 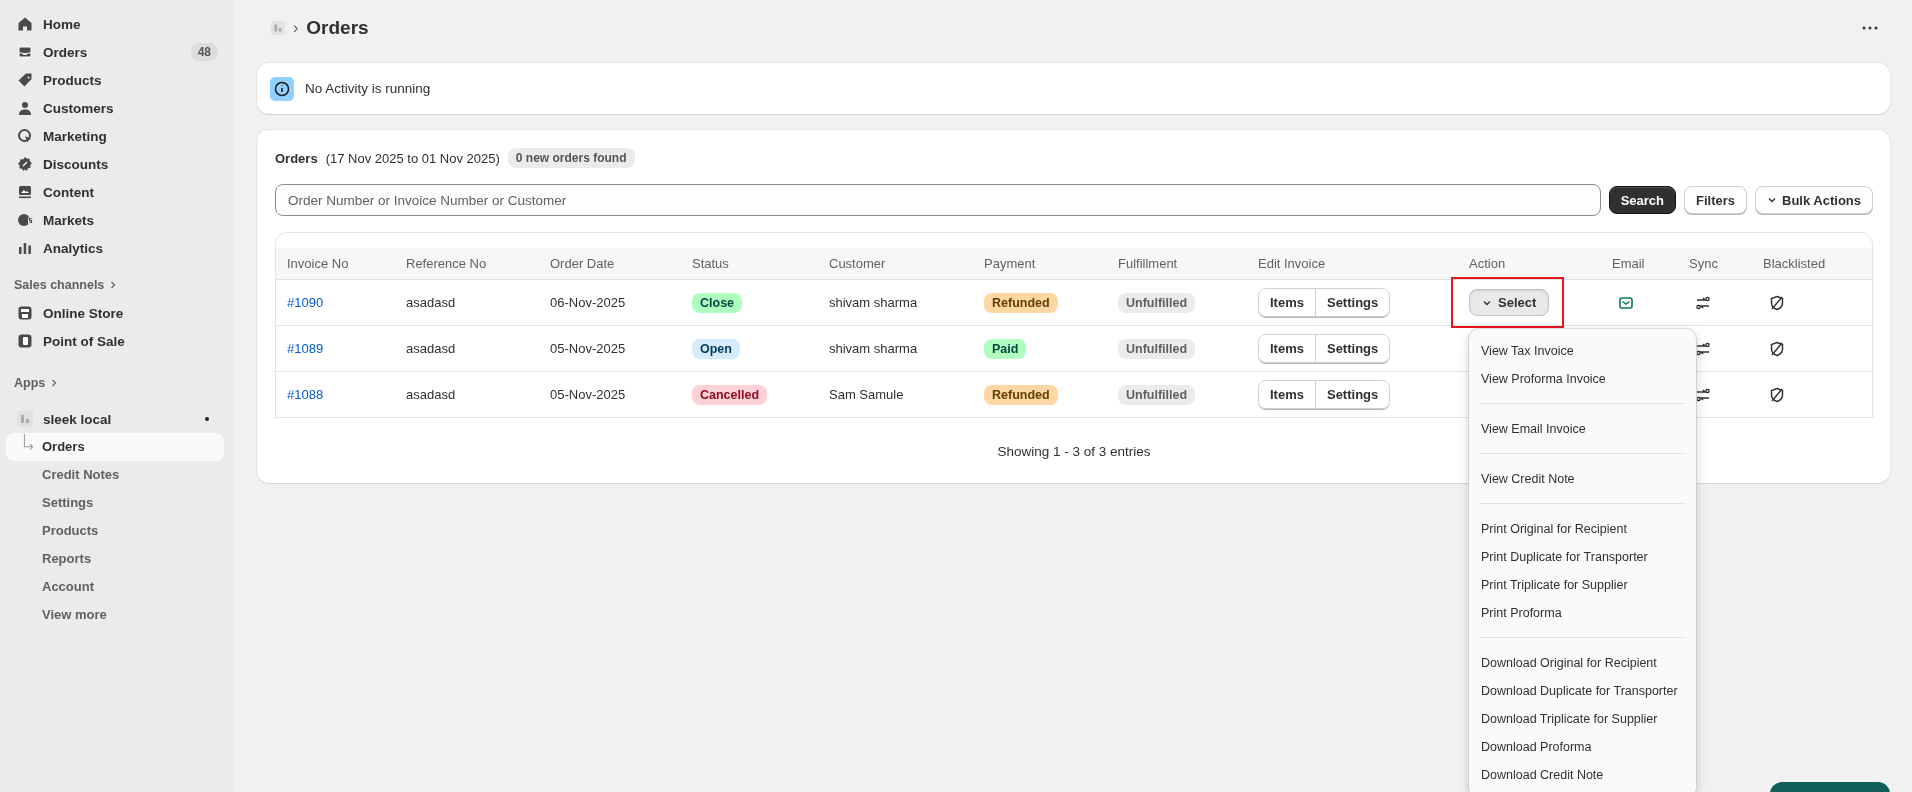 What do you see at coordinates (25, 136) in the screenshot?
I see `target-icon` at bounding box center [25, 136].